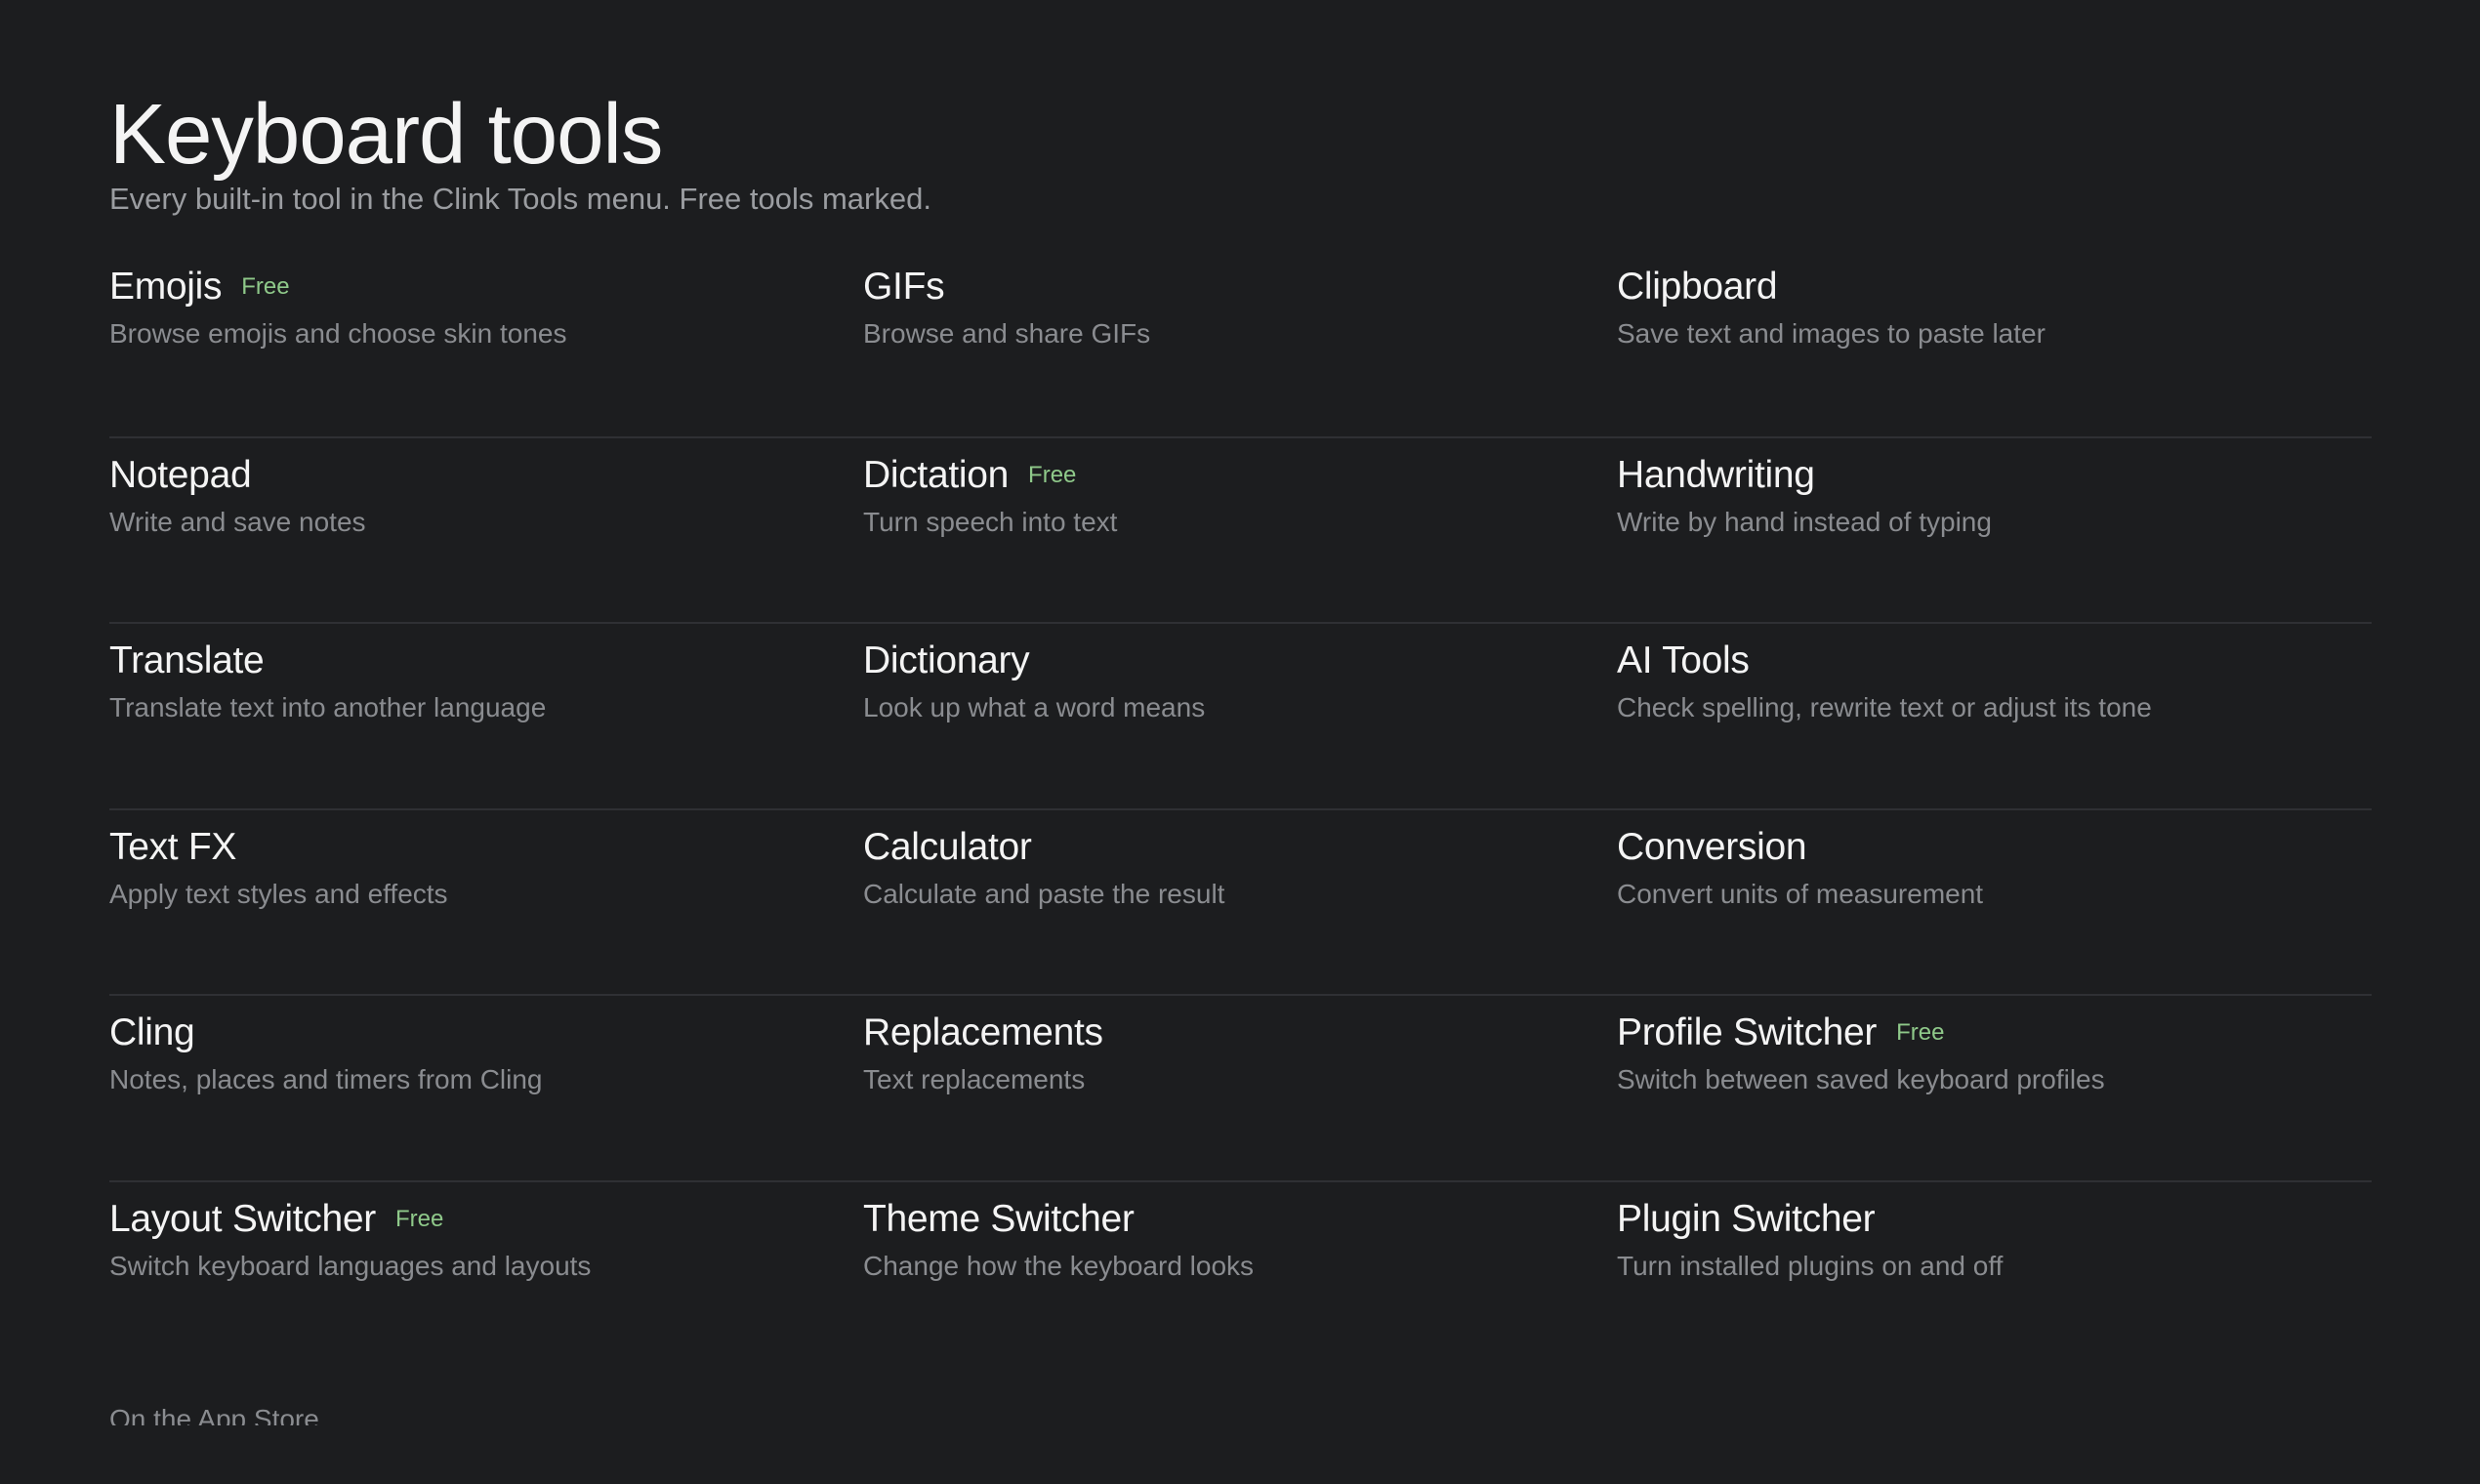 The image size is (2480, 1484). What do you see at coordinates (326, 1080) in the screenshot?
I see `tool-description: Notes, places and timers from Cling` at bounding box center [326, 1080].